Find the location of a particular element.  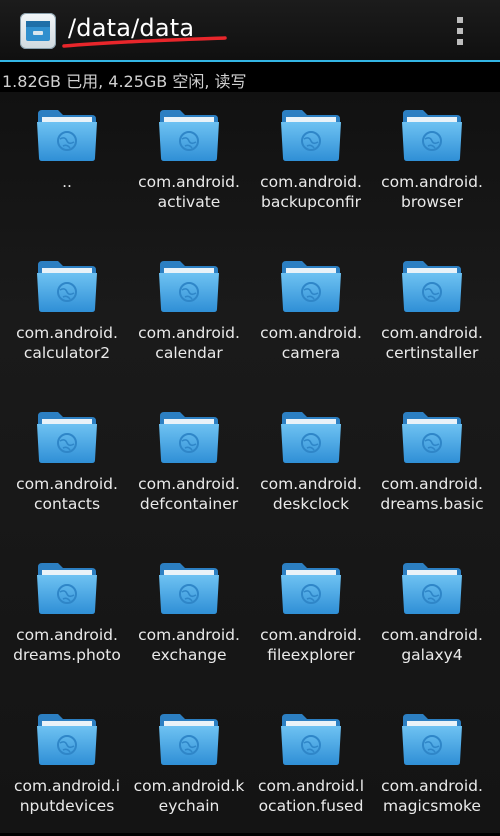

folder-label: com.android. certinstaller is located at coordinates (432, 343).